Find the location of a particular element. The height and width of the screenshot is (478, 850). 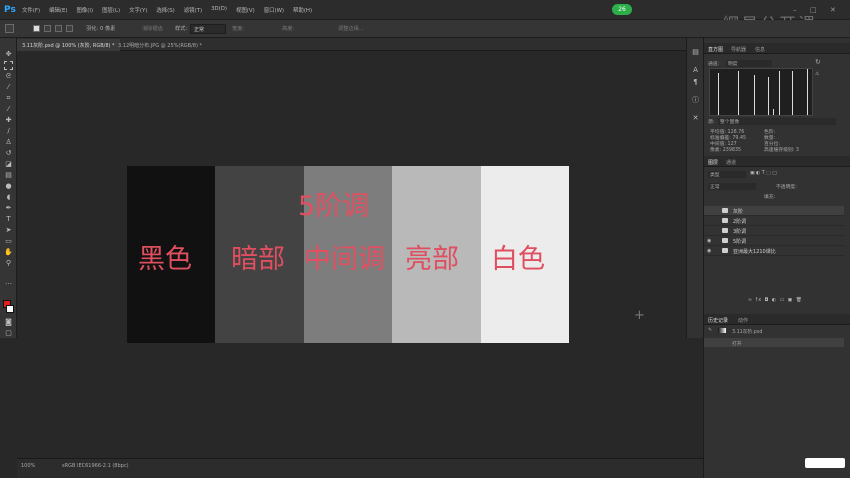

notification-badge: 26 is located at coordinates (622, 9).